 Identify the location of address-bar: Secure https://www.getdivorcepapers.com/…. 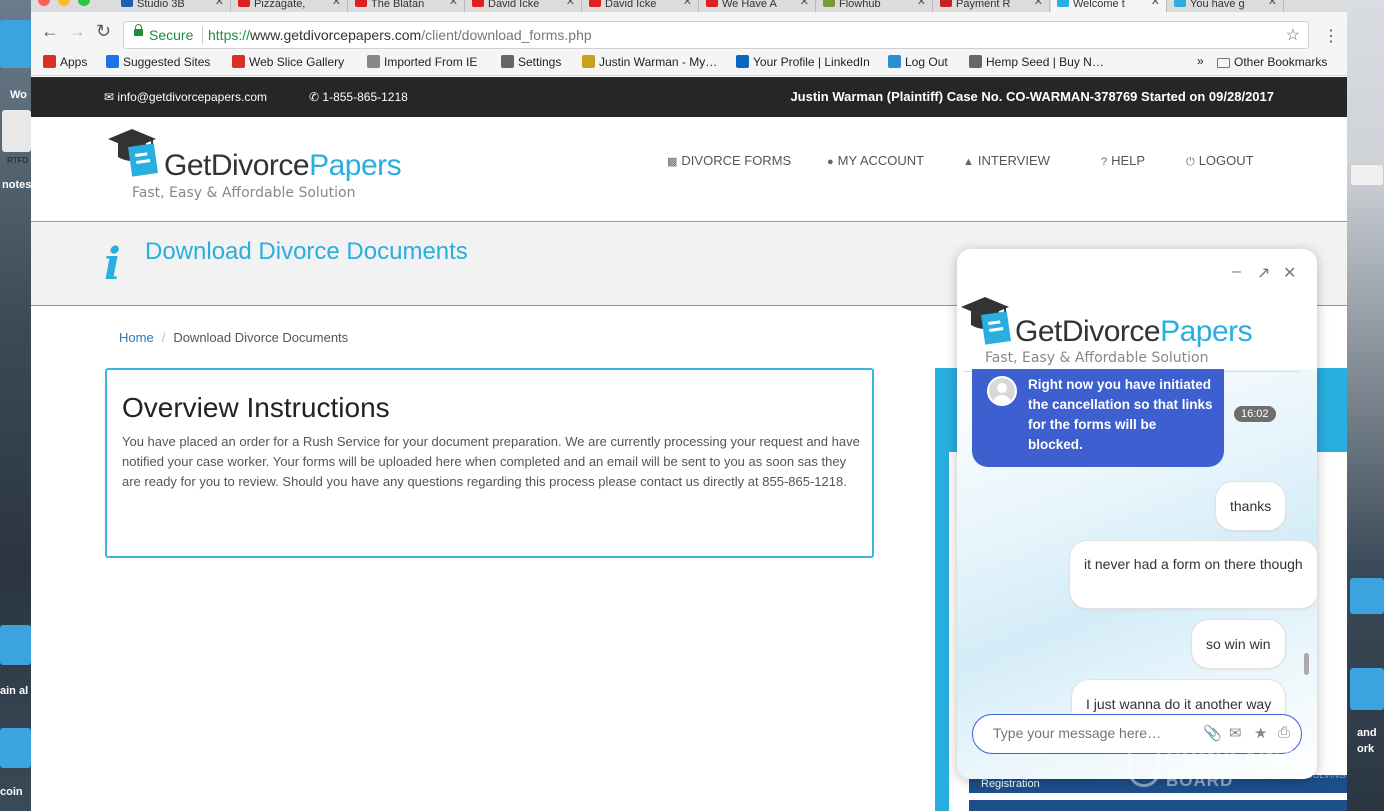
(716, 35).